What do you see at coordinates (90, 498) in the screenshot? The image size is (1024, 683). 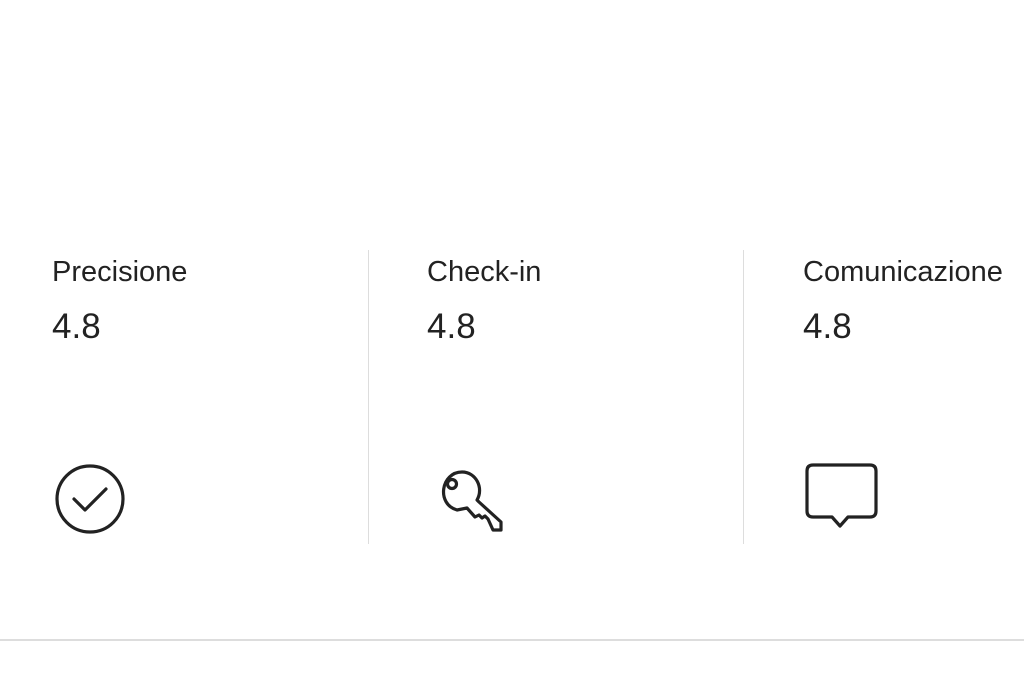 I see `check-circle-icon` at bounding box center [90, 498].